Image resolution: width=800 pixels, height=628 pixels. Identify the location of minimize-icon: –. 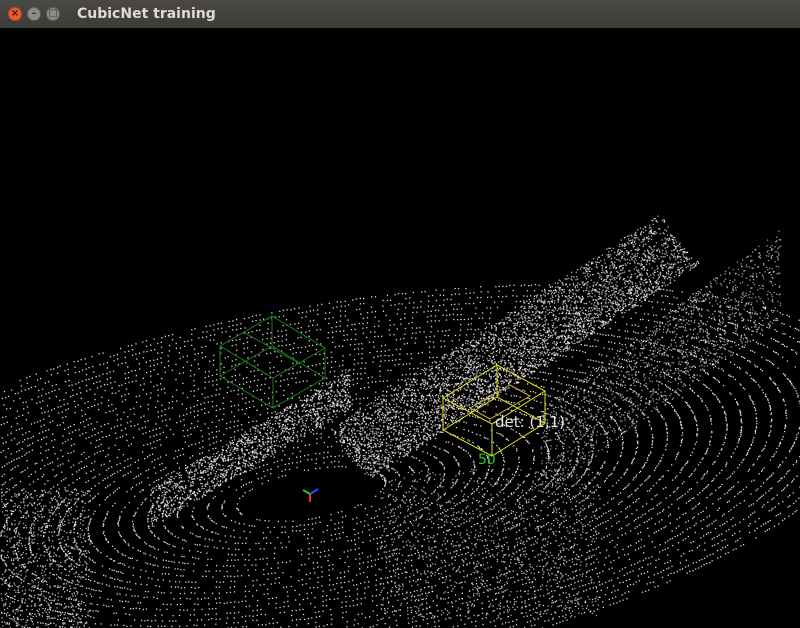
(34, 13).